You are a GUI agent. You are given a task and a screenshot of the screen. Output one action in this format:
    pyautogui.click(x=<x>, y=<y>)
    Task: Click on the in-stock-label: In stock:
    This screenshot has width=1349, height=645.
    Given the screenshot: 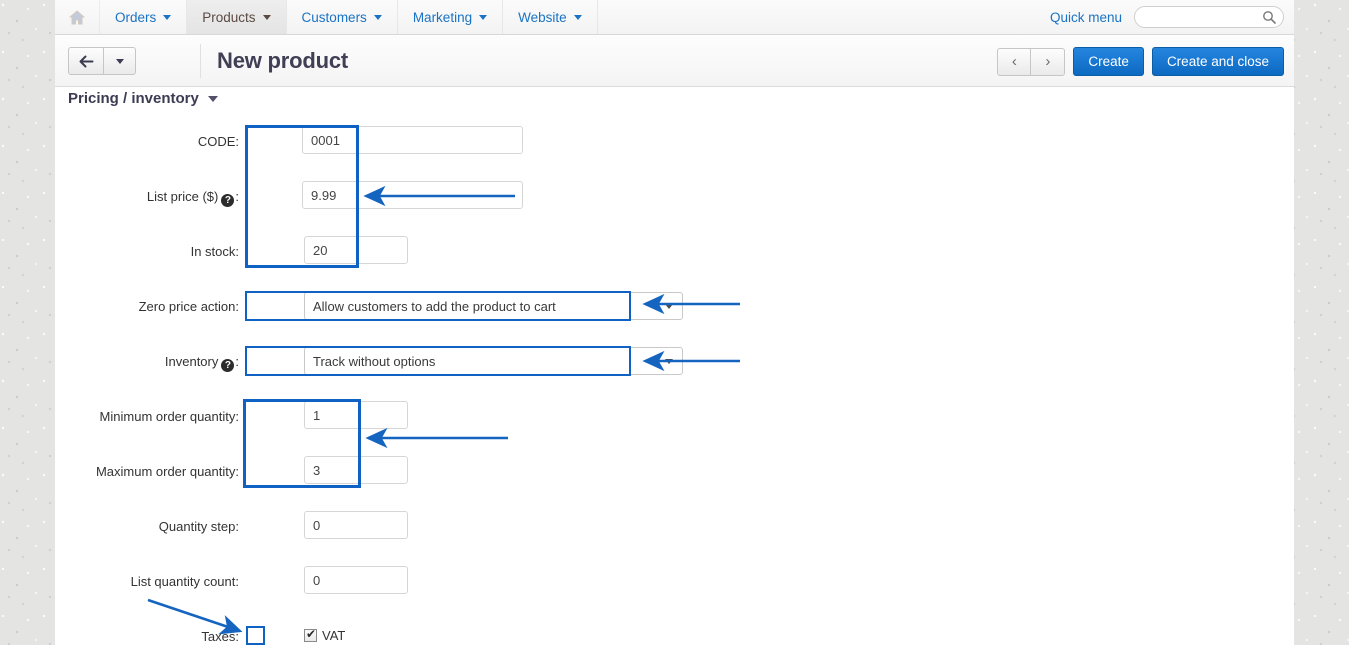 What is the action you would take?
    pyautogui.click(x=214, y=251)
    